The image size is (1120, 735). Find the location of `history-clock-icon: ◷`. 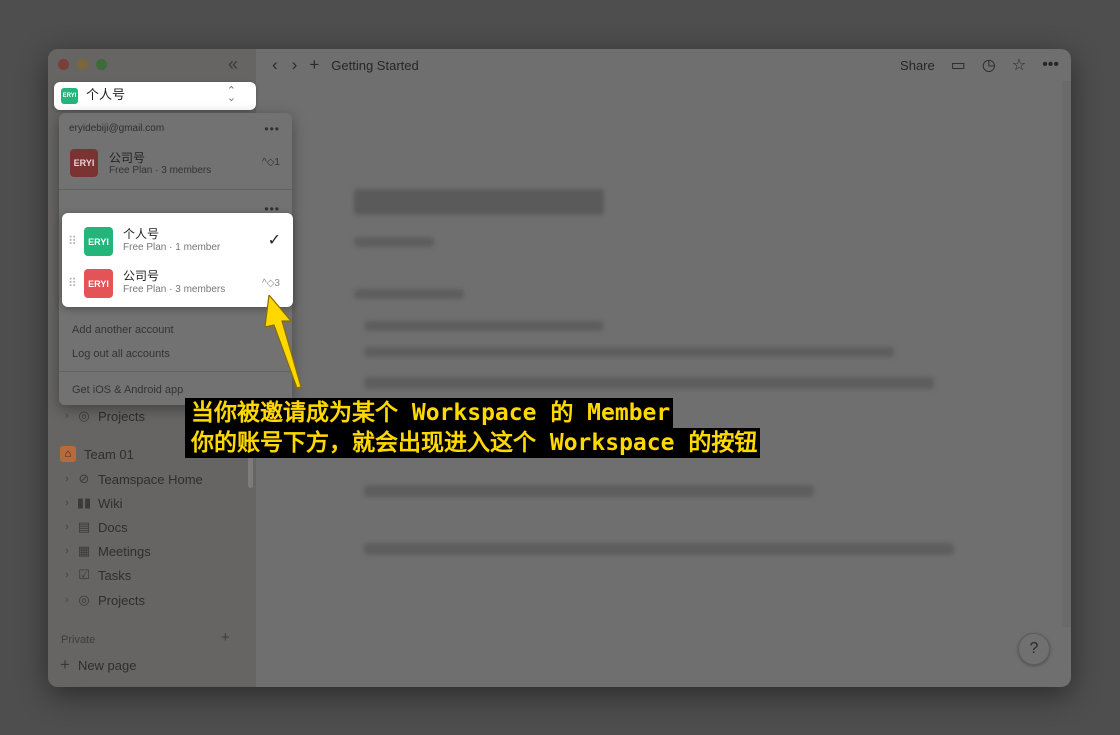

history-clock-icon: ◷ is located at coordinates (989, 65).